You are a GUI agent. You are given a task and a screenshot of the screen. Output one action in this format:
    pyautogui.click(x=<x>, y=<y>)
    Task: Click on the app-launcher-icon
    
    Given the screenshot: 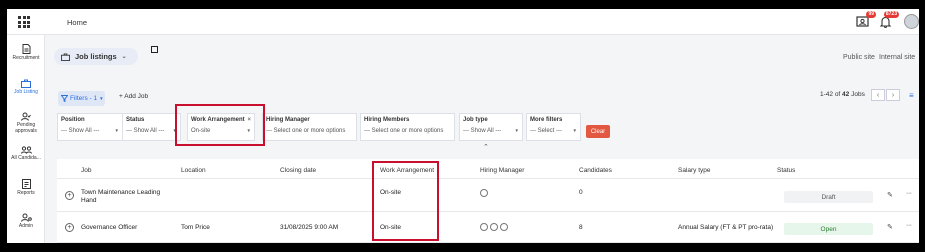 What is the action you would take?
    pyautogui.click(x=24, y=22)
    